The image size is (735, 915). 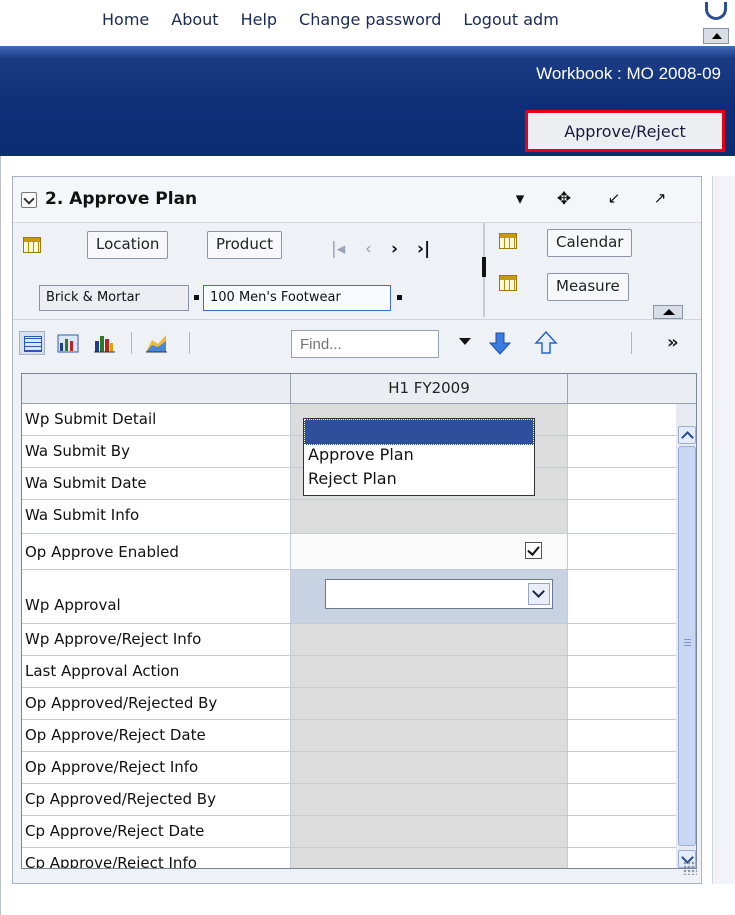 I want to click on location-button: Location, so click(x=128, y=245).